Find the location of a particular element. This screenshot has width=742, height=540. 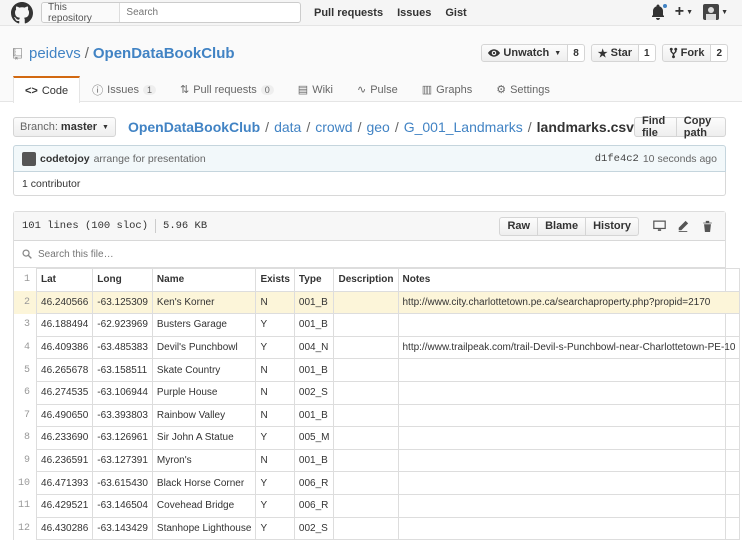

contributors-count: 1 contributor is located at coordinates (51, 184).